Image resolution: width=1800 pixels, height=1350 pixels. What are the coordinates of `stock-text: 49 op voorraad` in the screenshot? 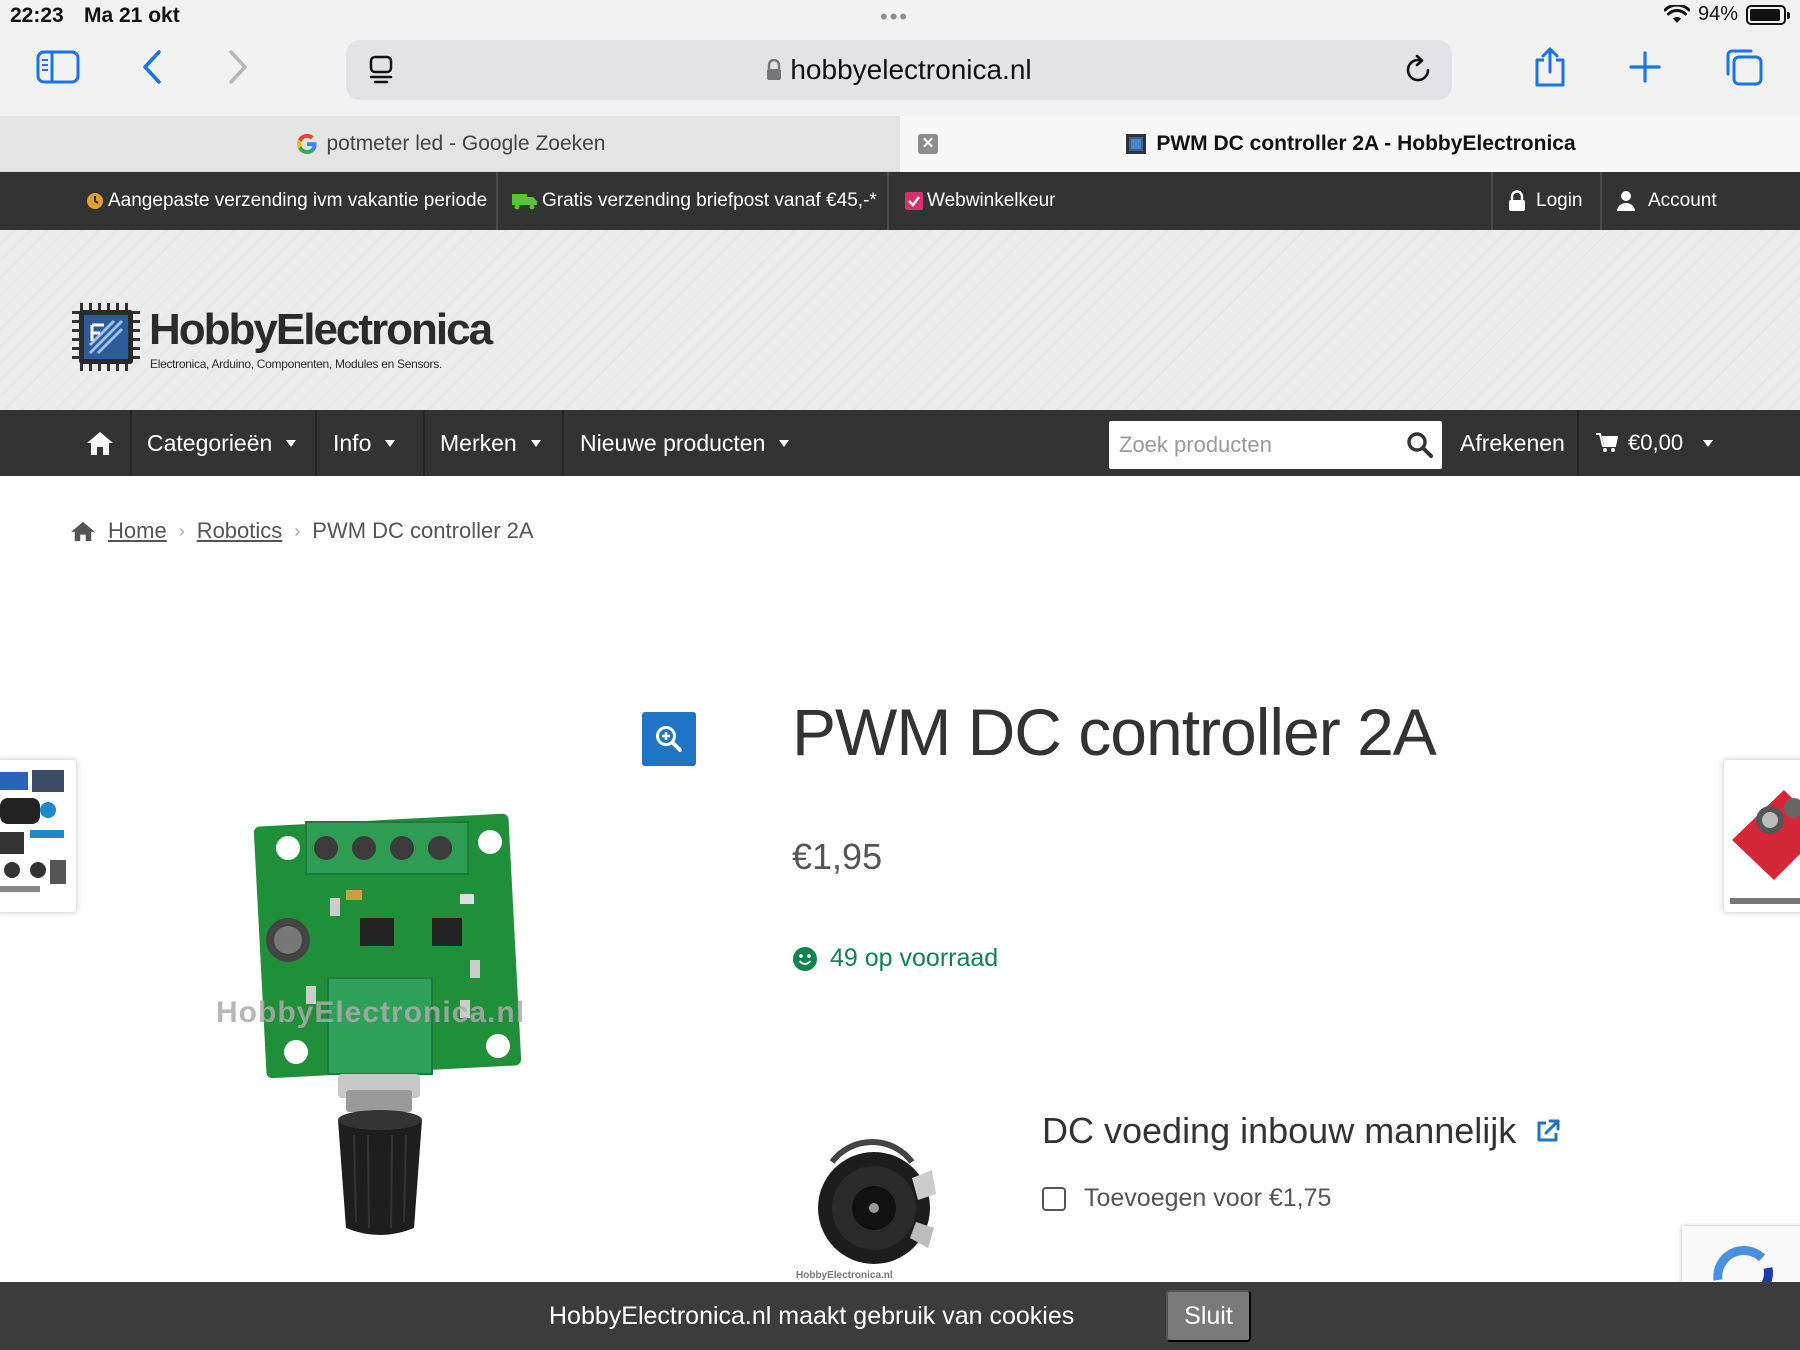 It's located at (914, 958).